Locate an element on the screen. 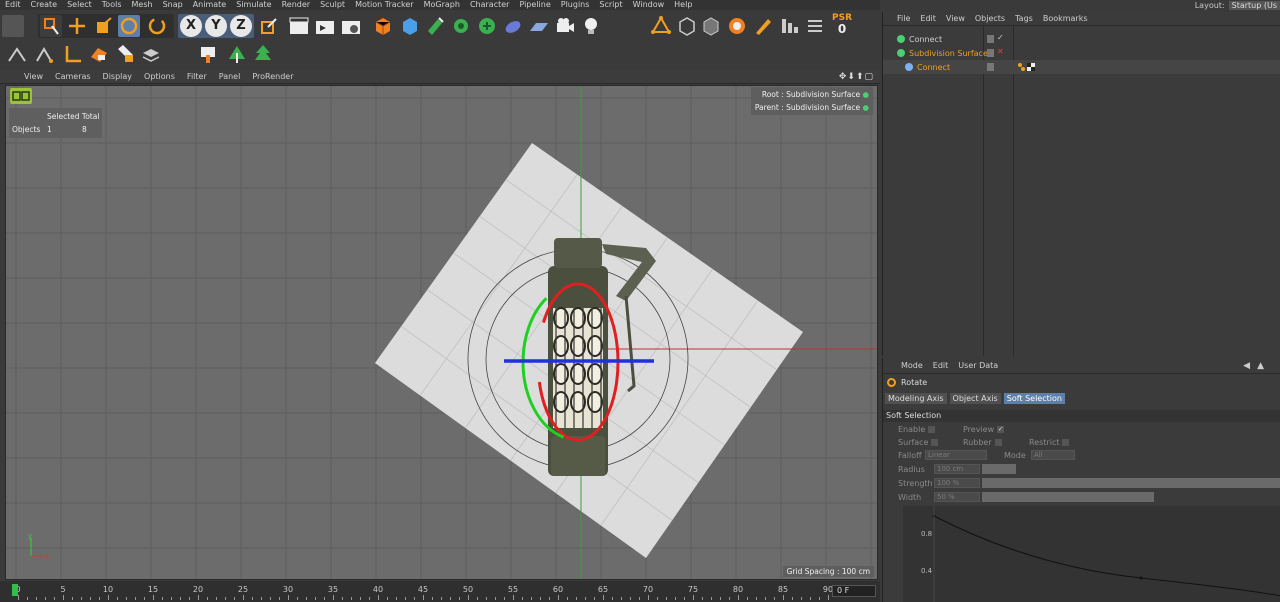 This screenshot has height=602, width=1280. menu-render: Render is located at coordinates (296, 5).